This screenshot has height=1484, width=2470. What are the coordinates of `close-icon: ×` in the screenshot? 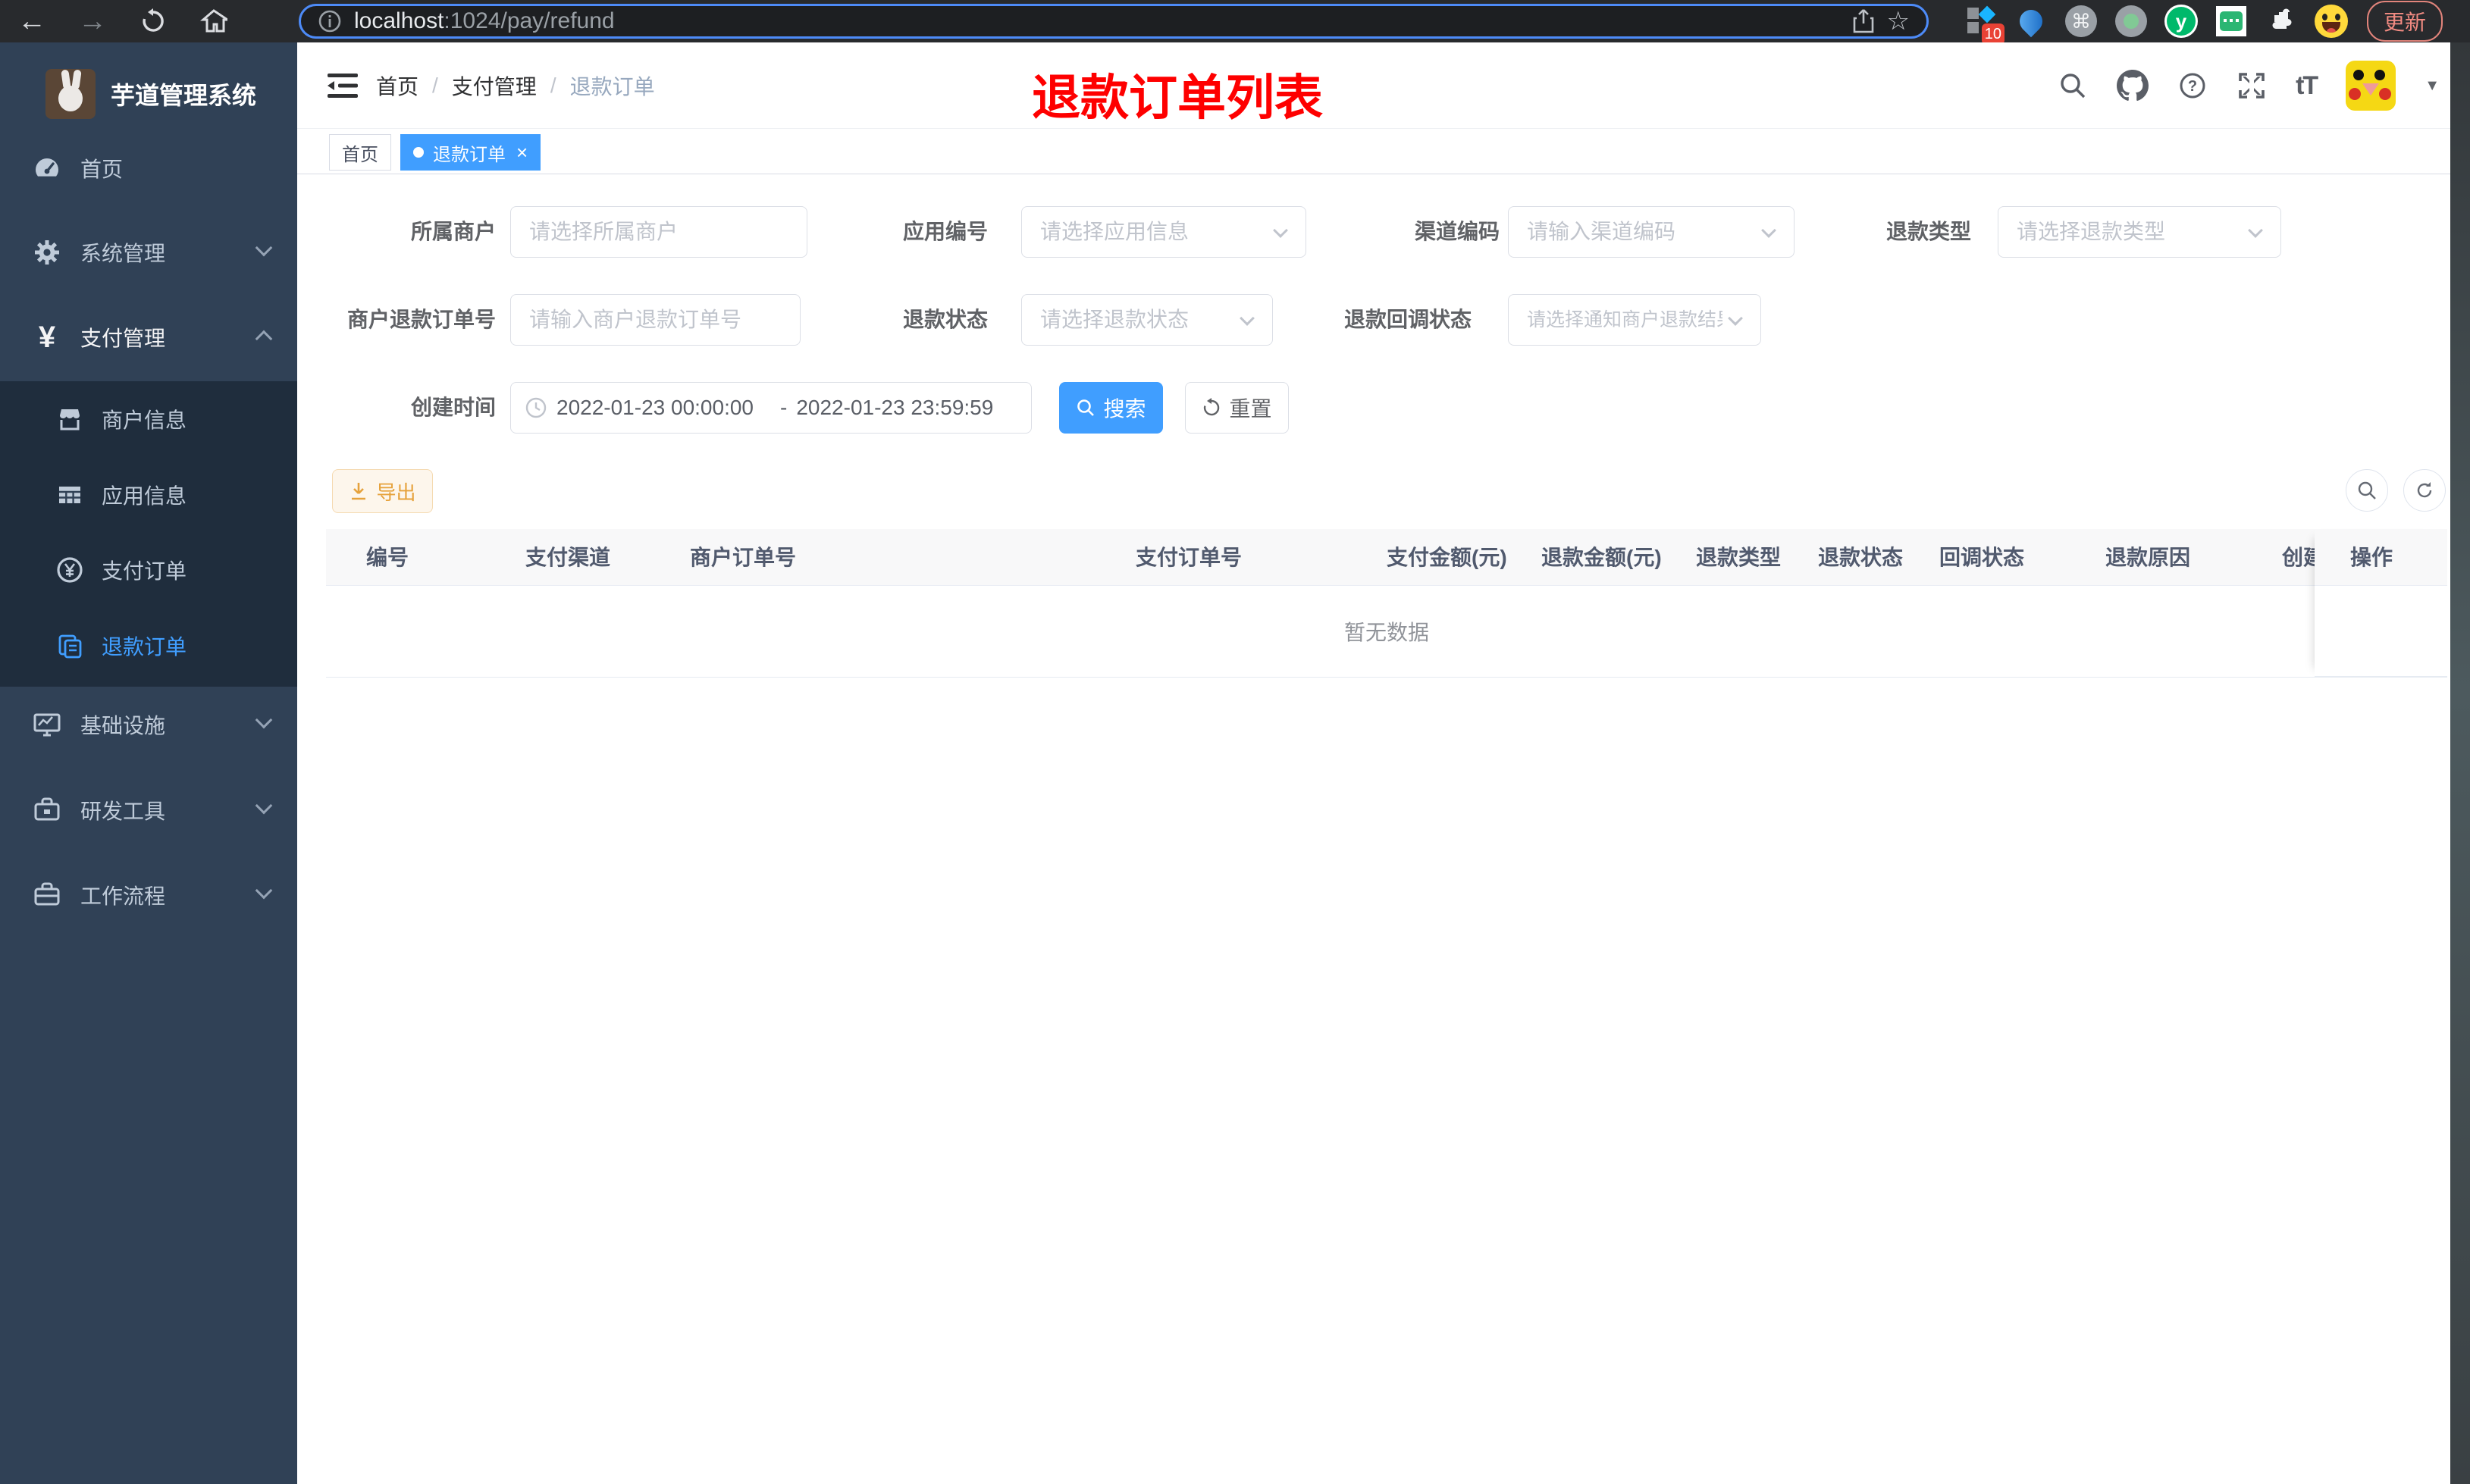 It's located at (522, 152).